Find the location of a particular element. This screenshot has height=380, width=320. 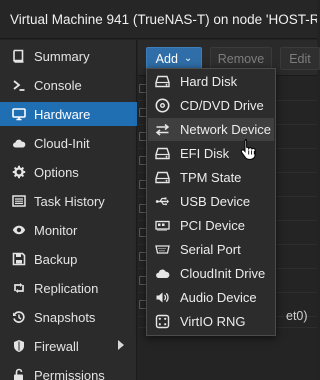

shield-icon is located at coordinates (18, 346).